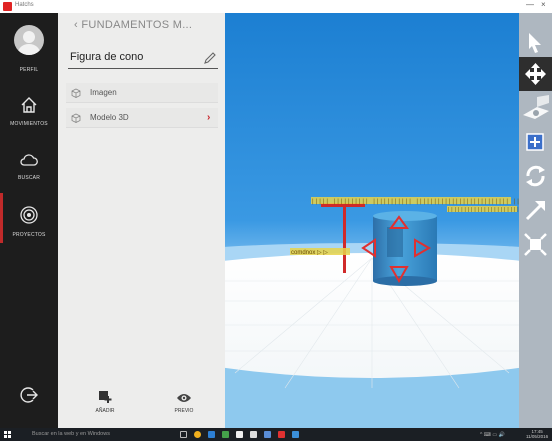 Image resolution: width=552 pixels, height=441 pixels. Describe the element at coordinates (24, 5) in the screenshot. I see `app-title: Hatchs` at that location.